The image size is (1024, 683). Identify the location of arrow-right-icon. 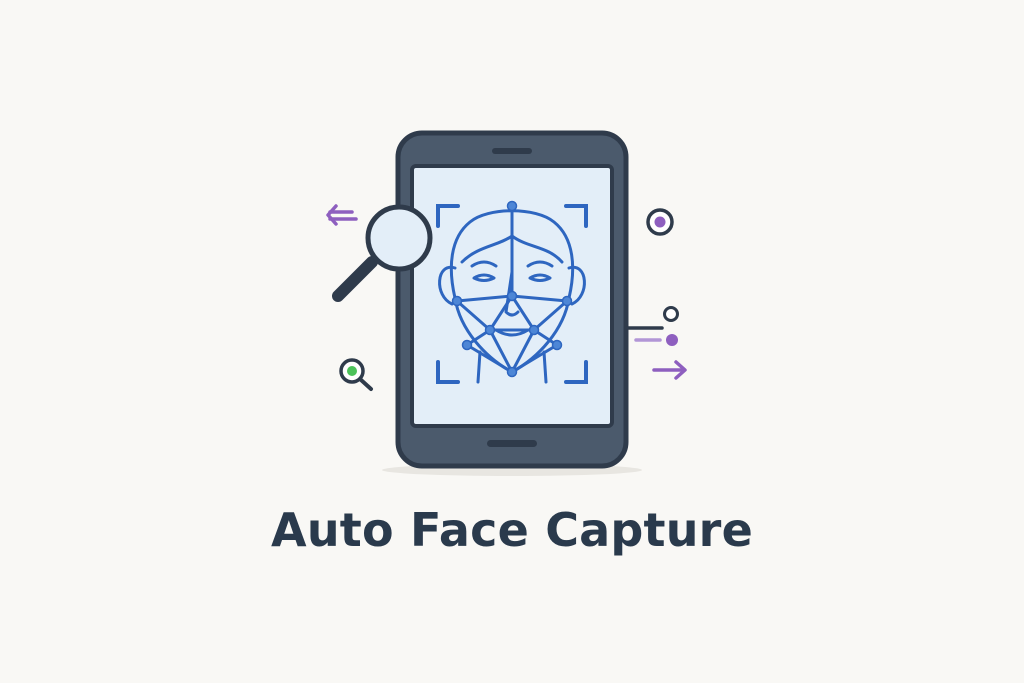
(669, 370).